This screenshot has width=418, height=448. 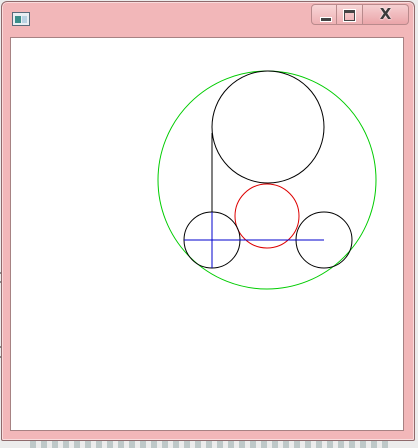 I want to click on app-icon, so click(x=21, y=19).